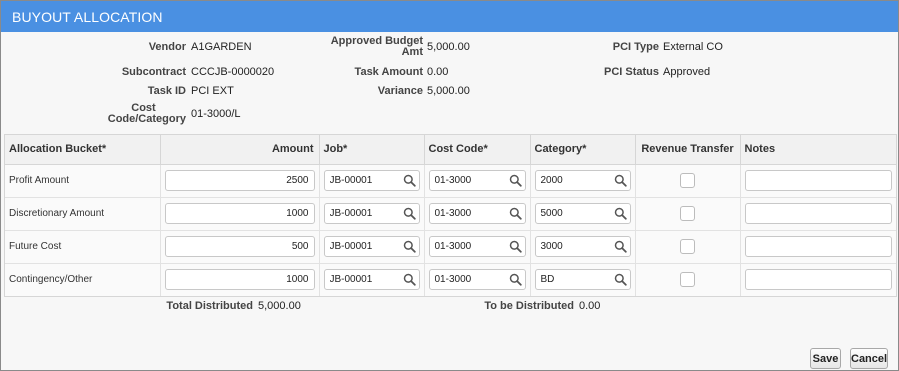 The height and width of the screenshot is (371, 899). What do you see at coordinates (635, 47) in the screenshot?
I see `pci-type-label: PCI Type` at bounding box center [635, 47].